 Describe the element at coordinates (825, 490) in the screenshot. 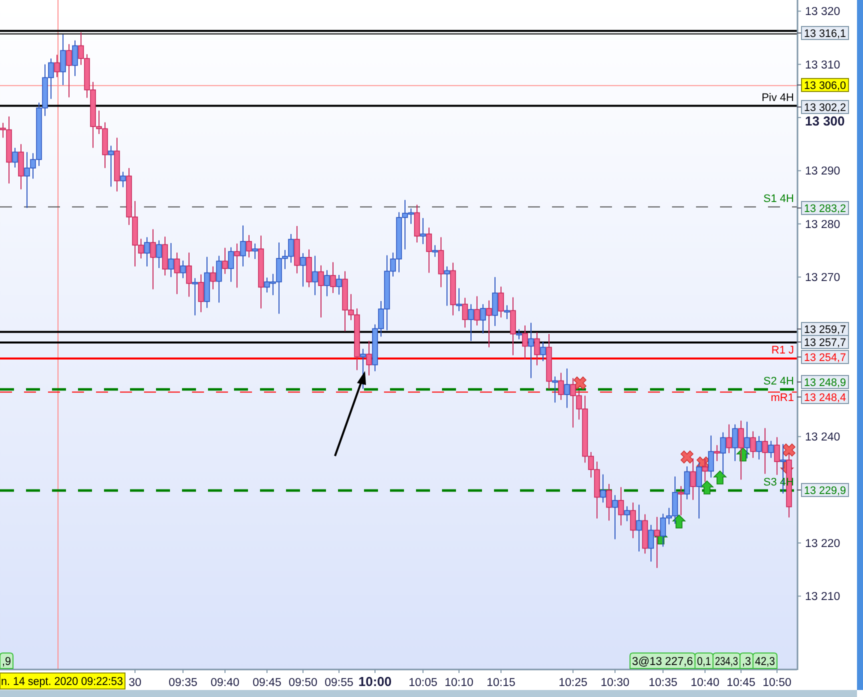

I see `price-tag: 13 229,9` at that location.